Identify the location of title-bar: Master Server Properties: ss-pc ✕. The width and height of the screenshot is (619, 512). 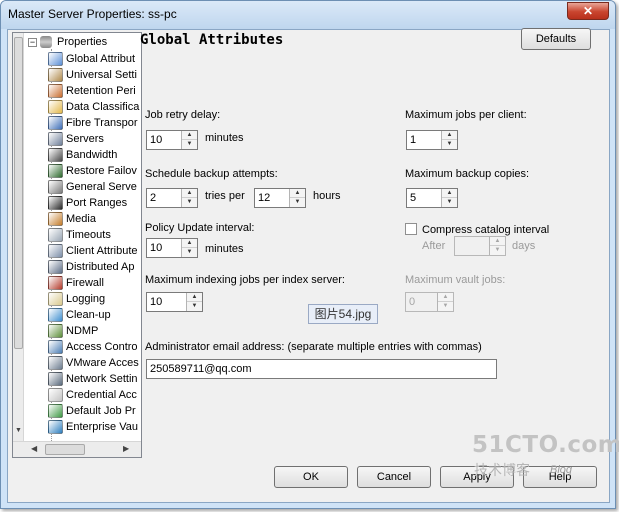
(308, 15).